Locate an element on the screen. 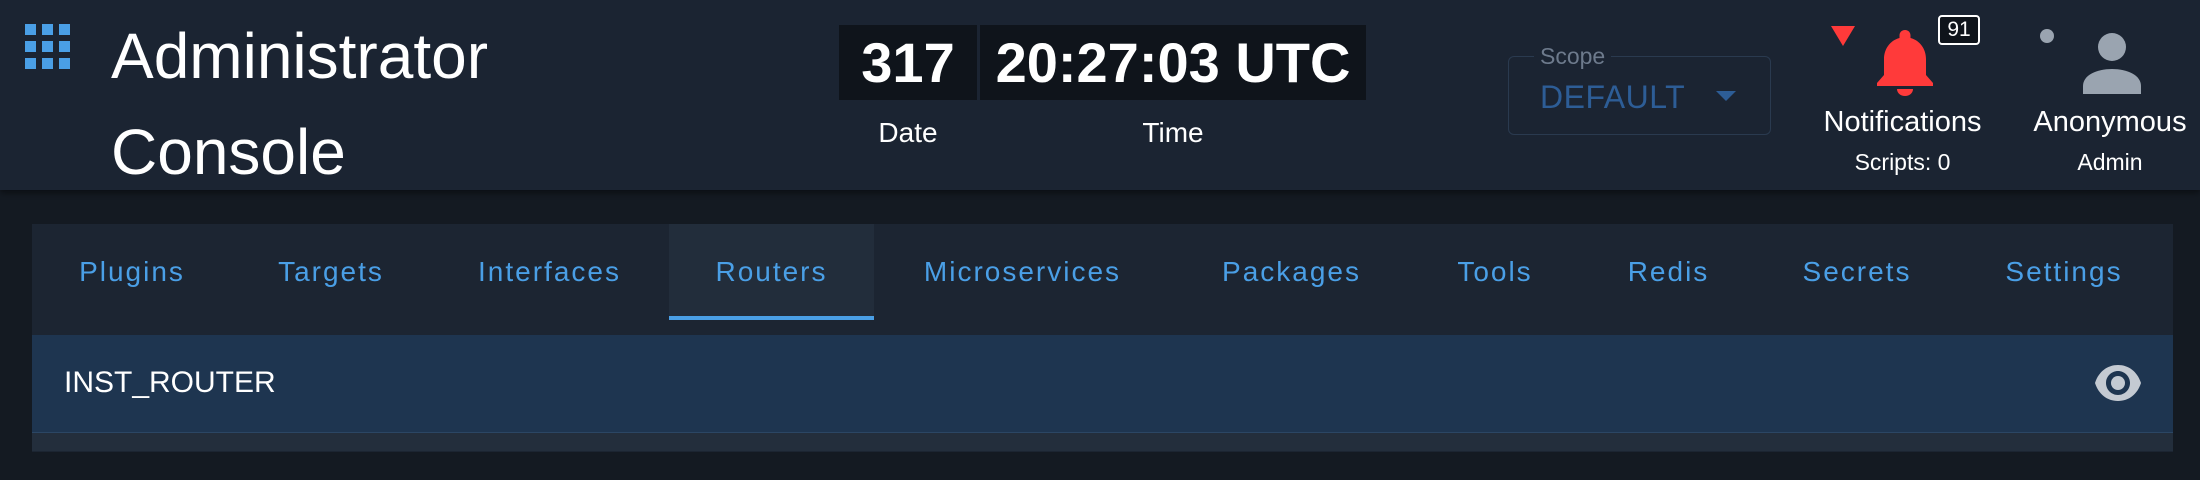 This screenshot has height=480, width=2200. router-name: INST_ROUTER is located at coordinates (170, 382).